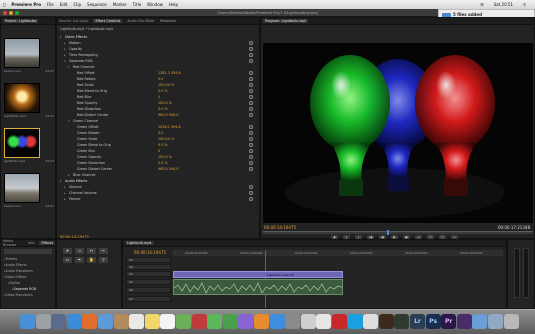 This screenshot has height=334, width=535. Describe the element at coordinates (14, 283) in the screenshot. I see `tree-item-stylize: Stylize` at that location.